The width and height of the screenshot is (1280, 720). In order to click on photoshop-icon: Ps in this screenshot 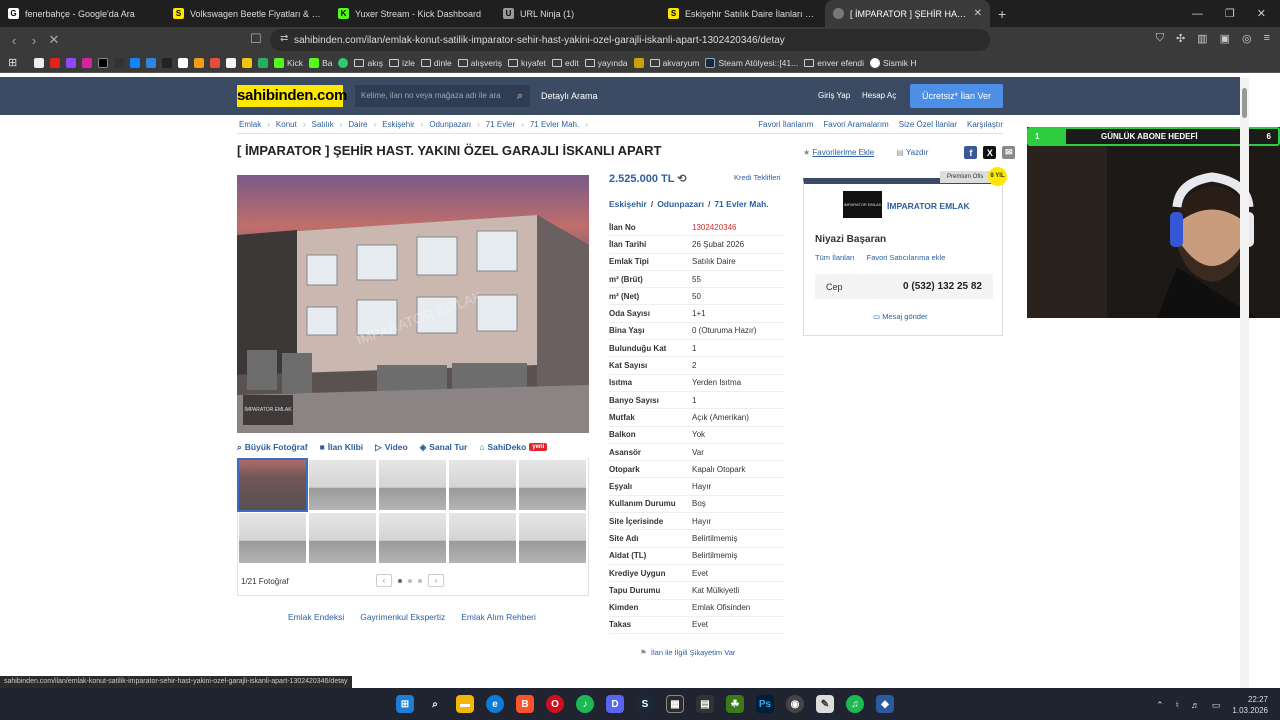, I will do `click(765, 704)`.